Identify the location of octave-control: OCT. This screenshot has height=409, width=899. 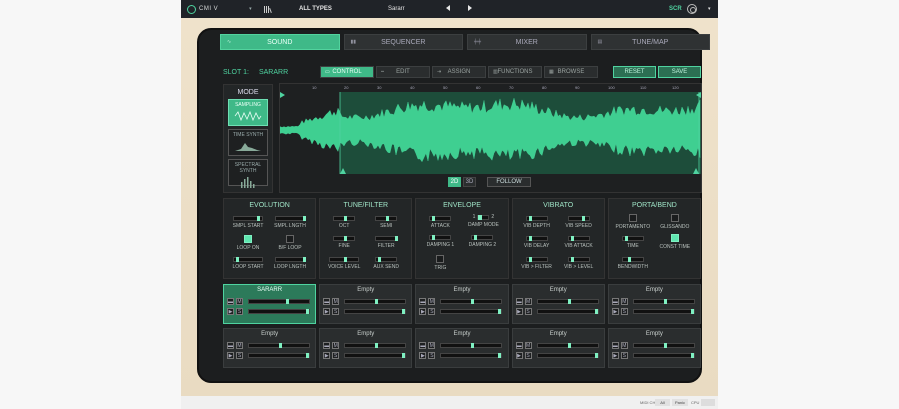
(344, 222).